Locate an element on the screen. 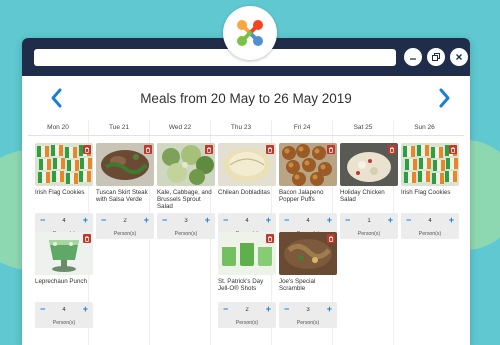  close-button is located at coordinates (459, 57).